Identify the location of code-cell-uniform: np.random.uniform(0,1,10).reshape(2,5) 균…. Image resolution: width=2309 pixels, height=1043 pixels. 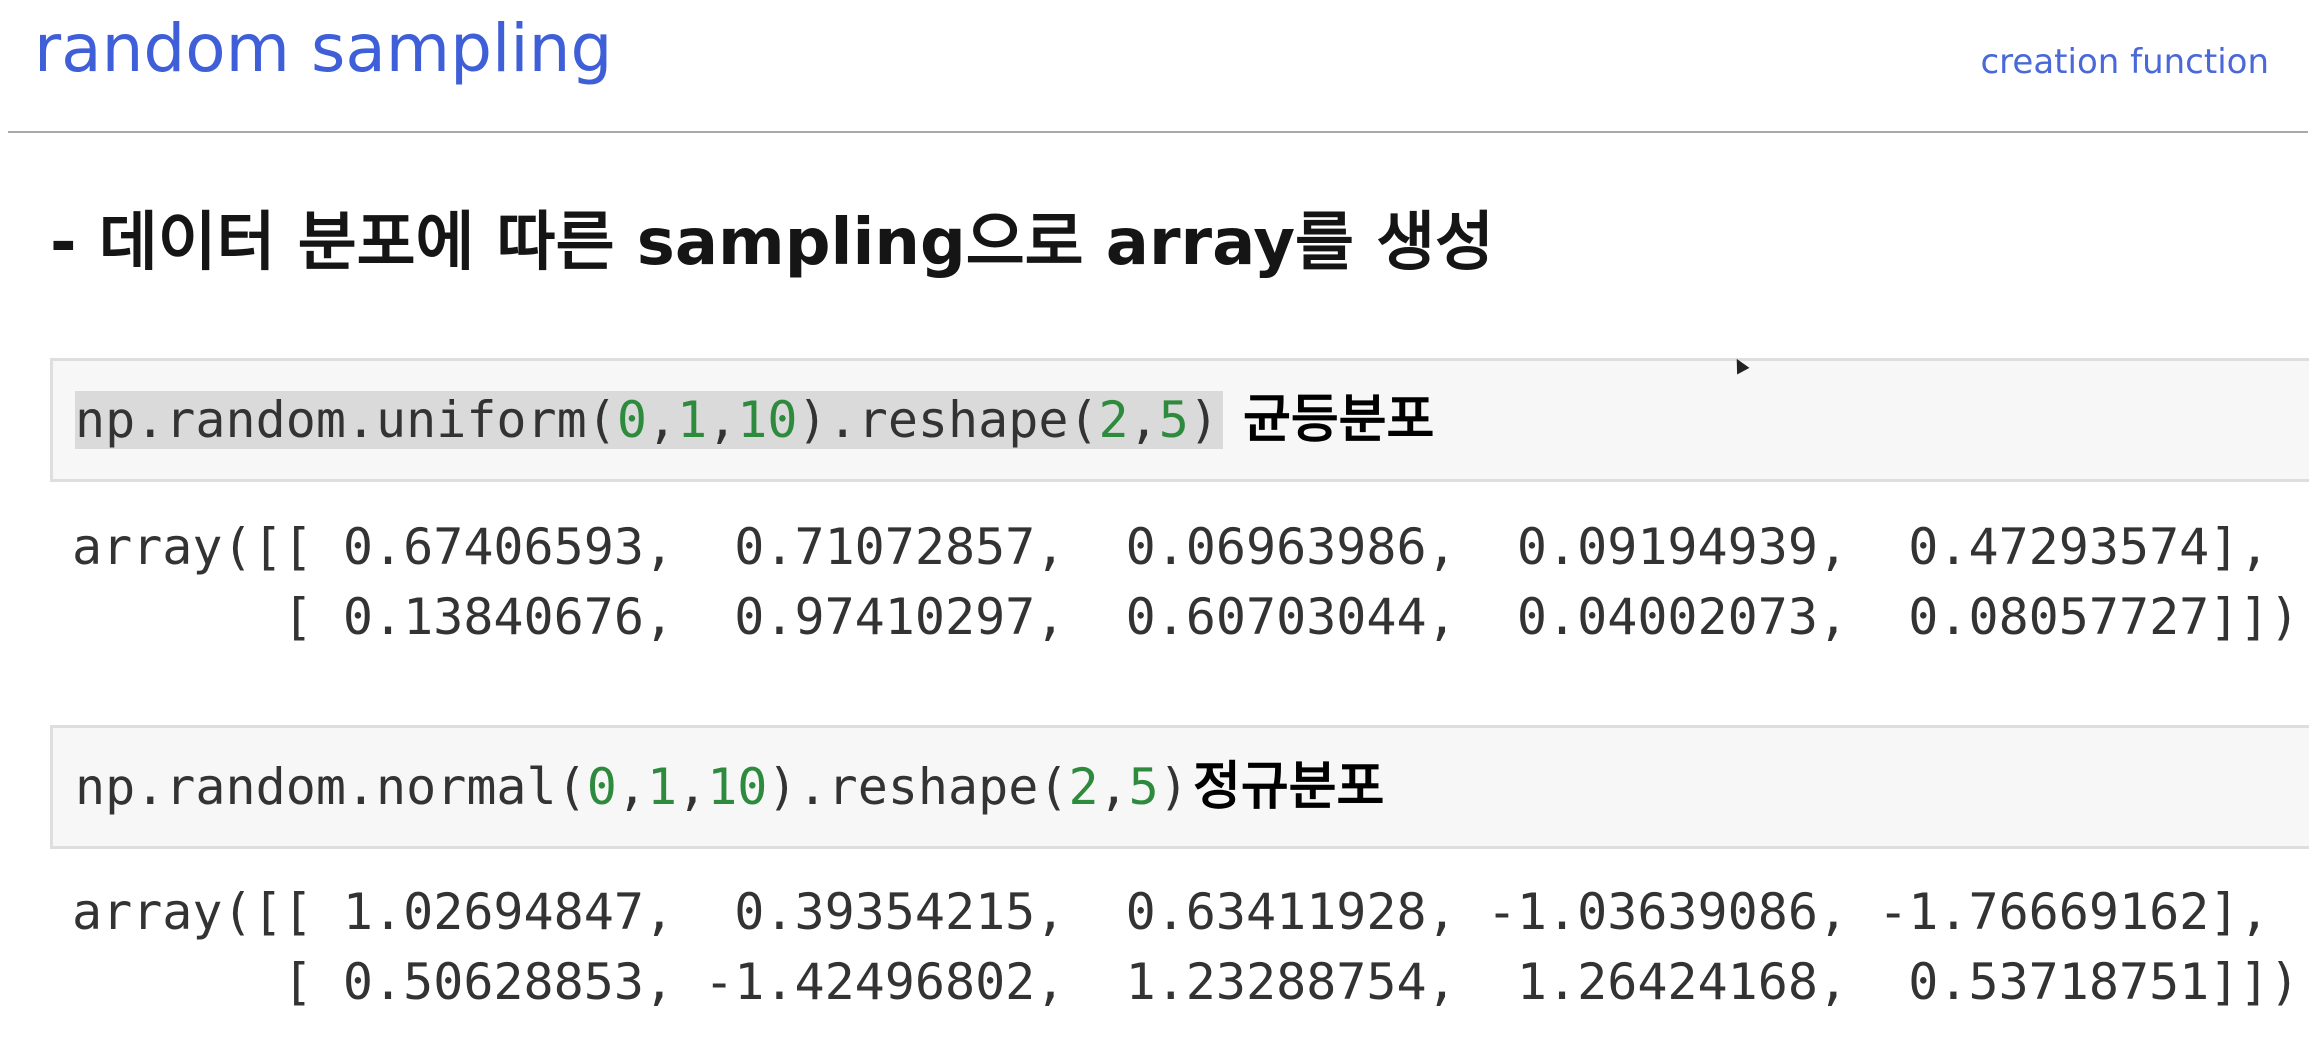
(1179, 420).